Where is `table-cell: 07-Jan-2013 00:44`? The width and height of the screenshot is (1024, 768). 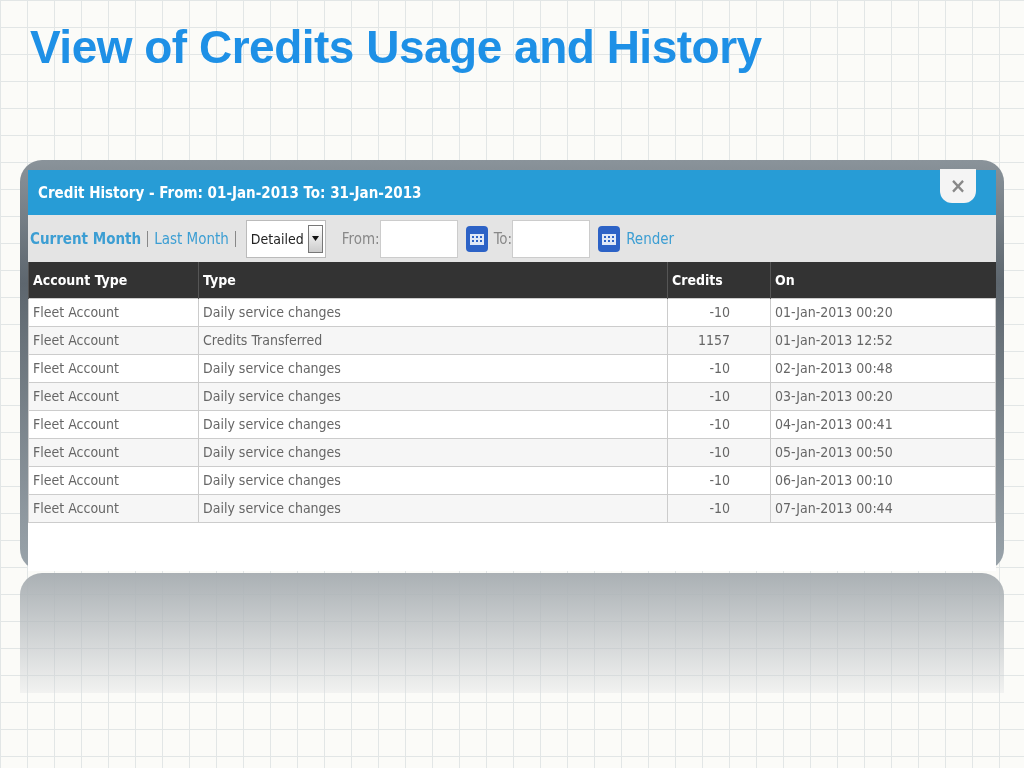 table-cell: 07-Jan-2013 00:44 is located at coordinates (883, 508).